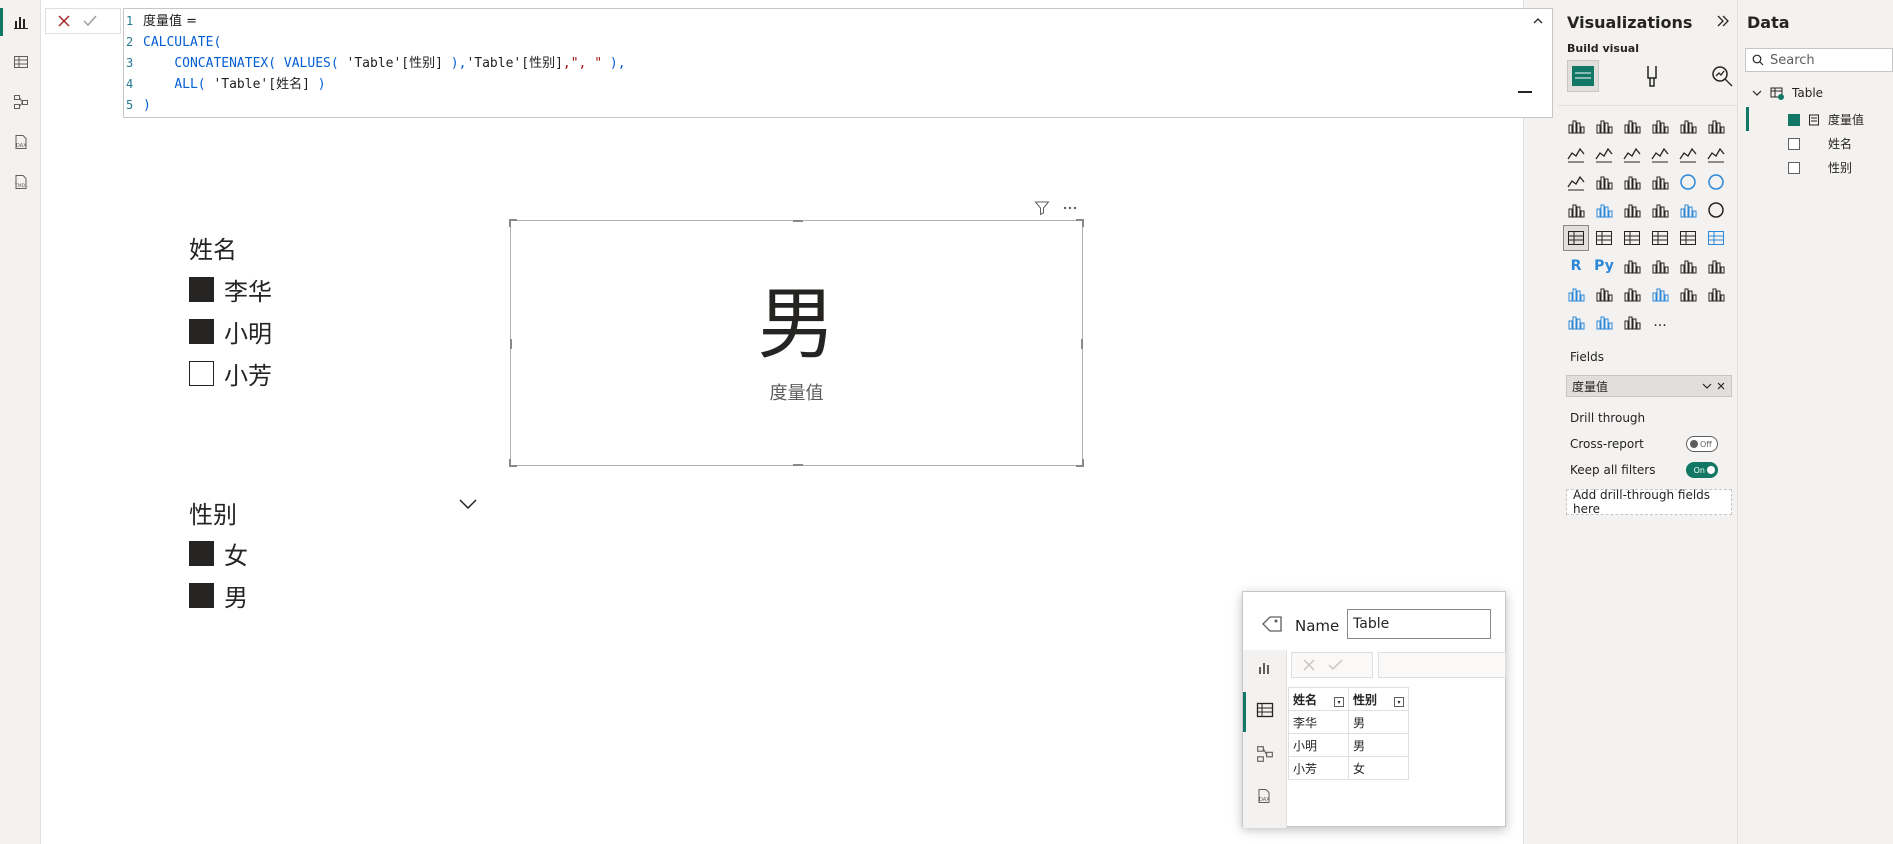 This screenshot has width=1893, height=844. Describe the element at coordinates (1716, 294) in the screenshot. I see `new-slicer-icon` at that location.